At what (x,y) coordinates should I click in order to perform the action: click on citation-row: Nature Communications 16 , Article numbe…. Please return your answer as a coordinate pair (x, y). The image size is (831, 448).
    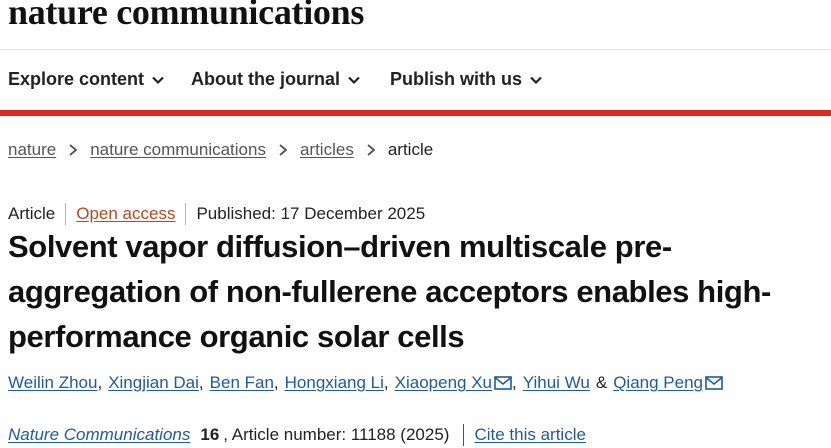
    Looking at the image, I should click on (297, 435).